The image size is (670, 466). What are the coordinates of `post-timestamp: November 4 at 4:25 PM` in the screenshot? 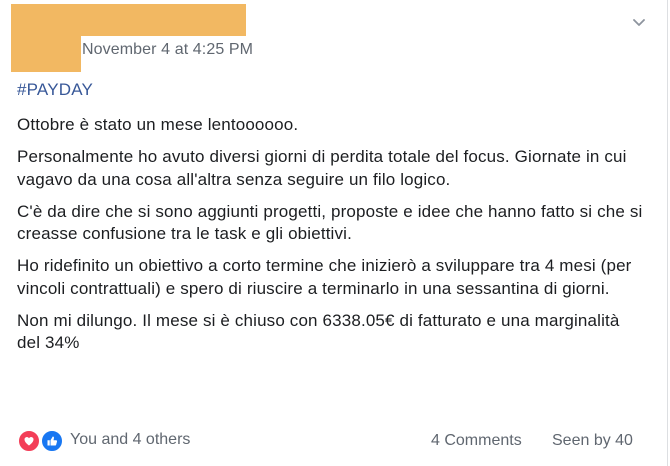 It's located at (167, 50).